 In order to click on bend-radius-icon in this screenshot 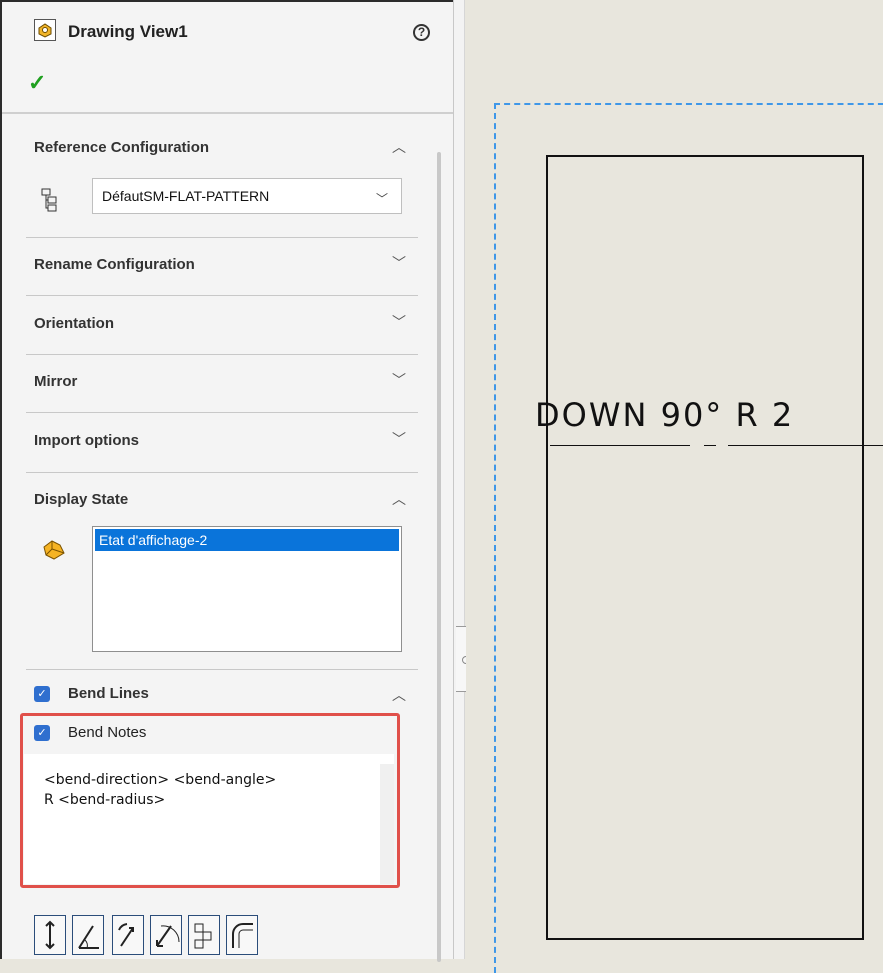, I will do `click(166, 935)`.